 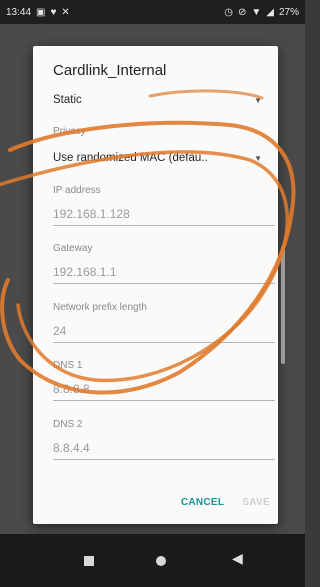 What do you see at coordinates (71, 448) in the screenshot?
I see `dns2-value: 8.8.4.4` at bounding box center [71, 448].